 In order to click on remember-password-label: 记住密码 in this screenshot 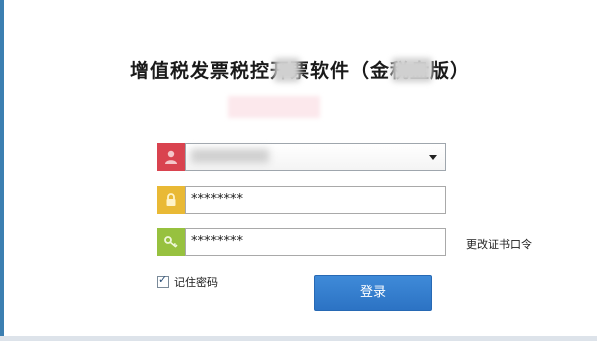, I will do `click(196, 282)`.